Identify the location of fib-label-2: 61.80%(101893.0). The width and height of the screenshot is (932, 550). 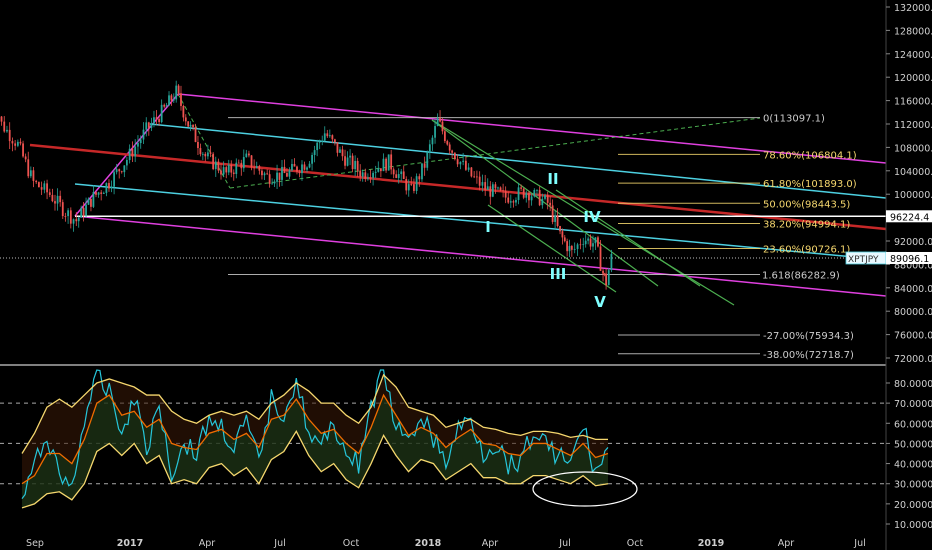
(810, 184).